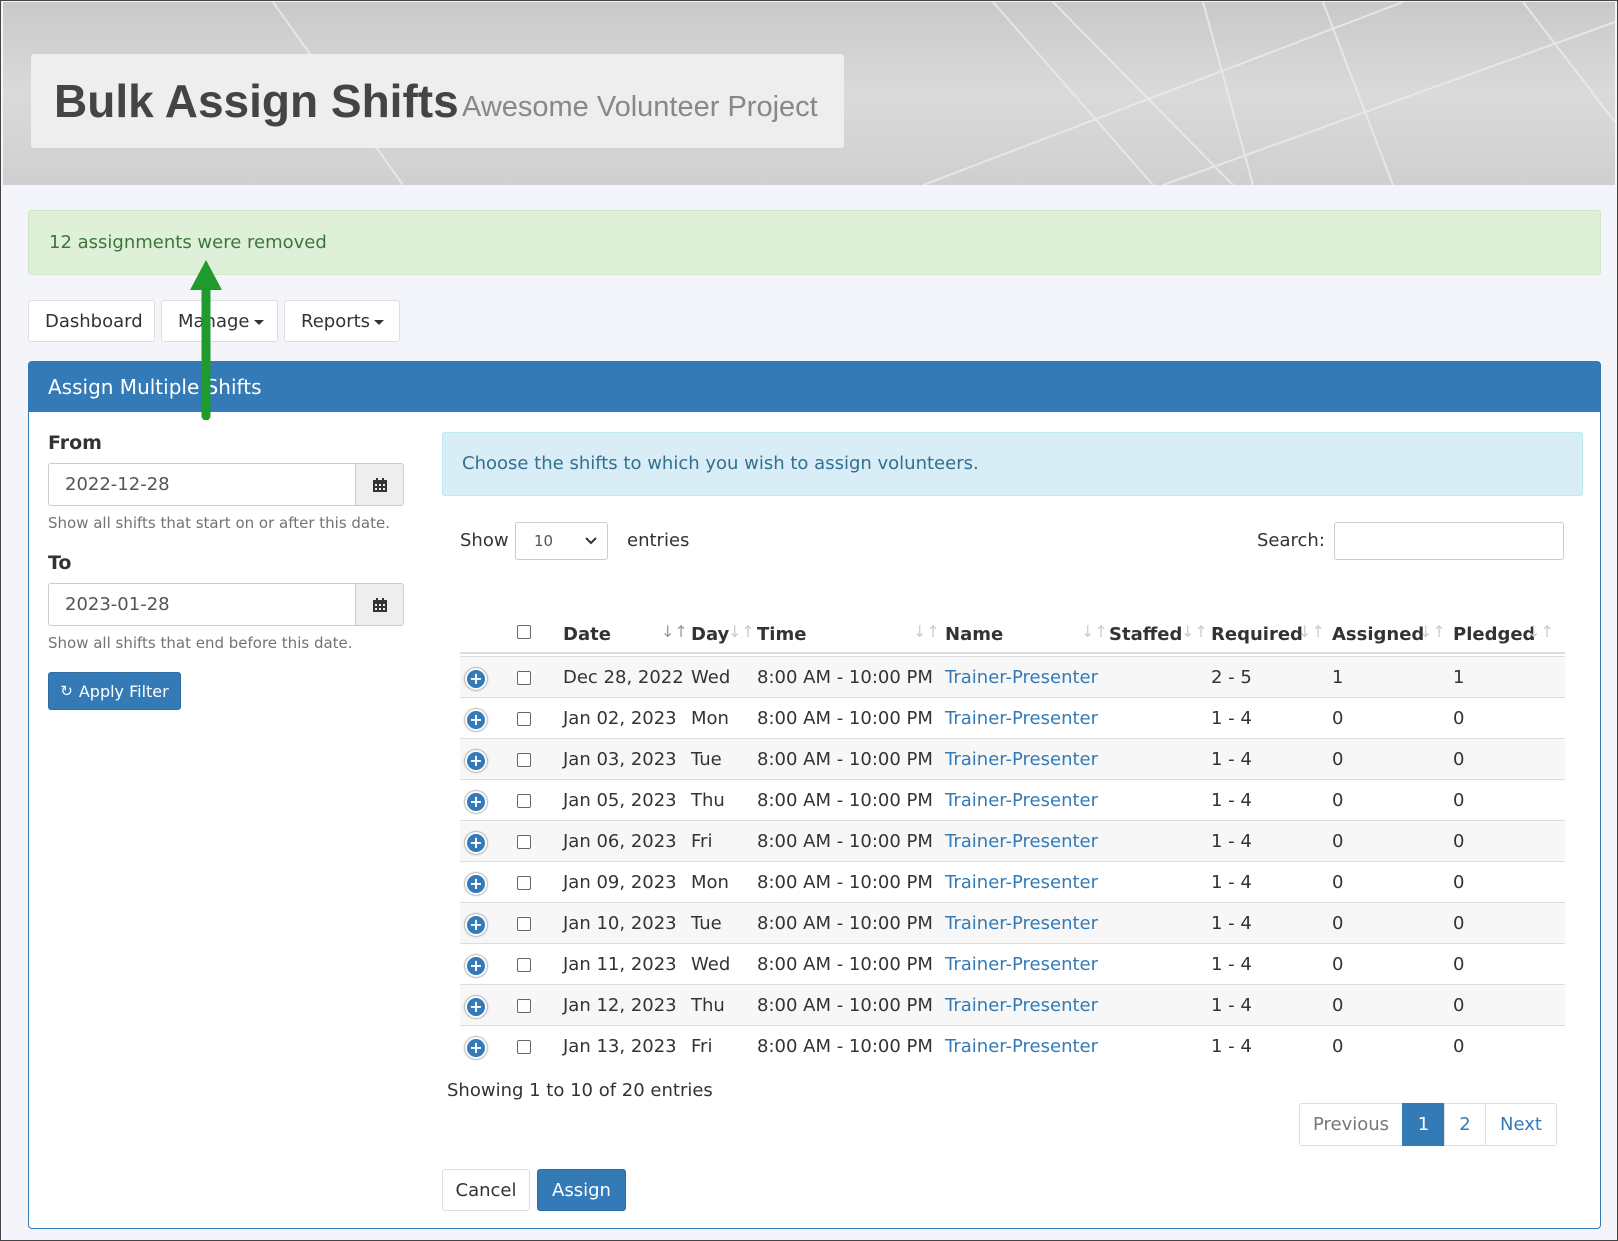 The image size is (1618, 1241). What do you see at coordinates (486, 1190) in the screenshot?
I see `cancel-button: Cancel` at bounding box center [486, 1190].